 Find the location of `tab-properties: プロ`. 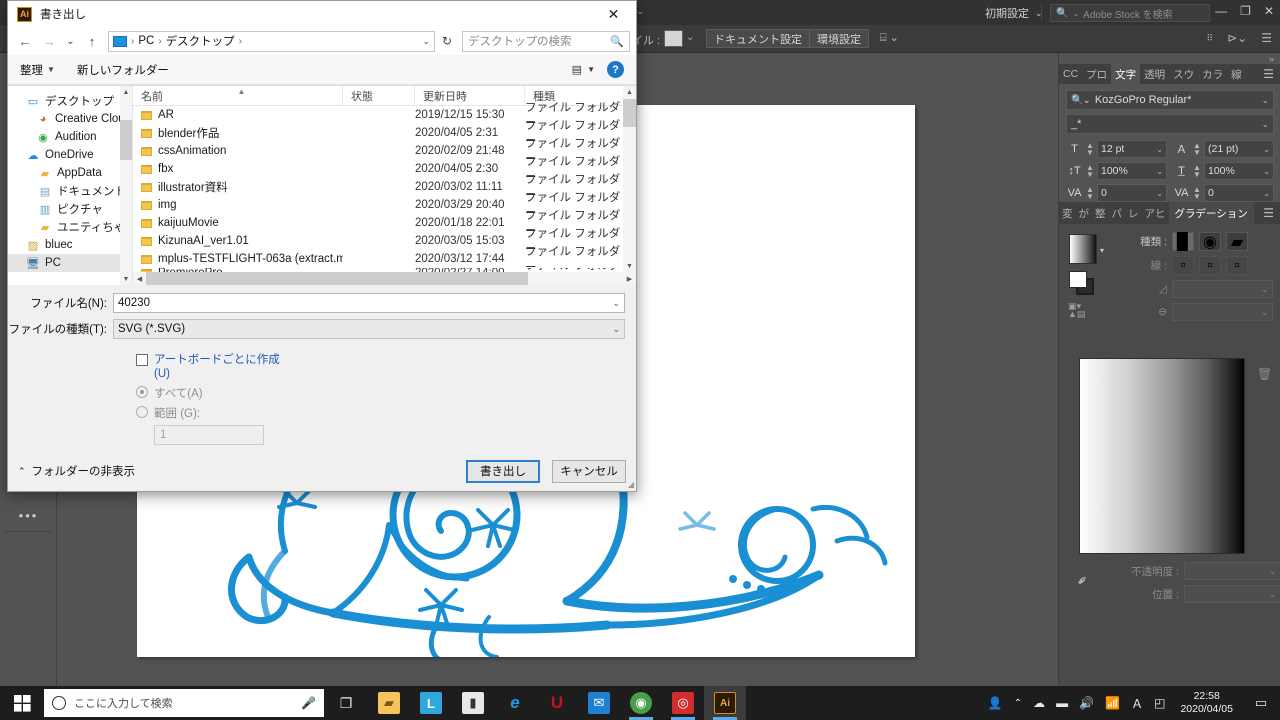

tab-properties: プロ is located at coordinates (1096, 74).